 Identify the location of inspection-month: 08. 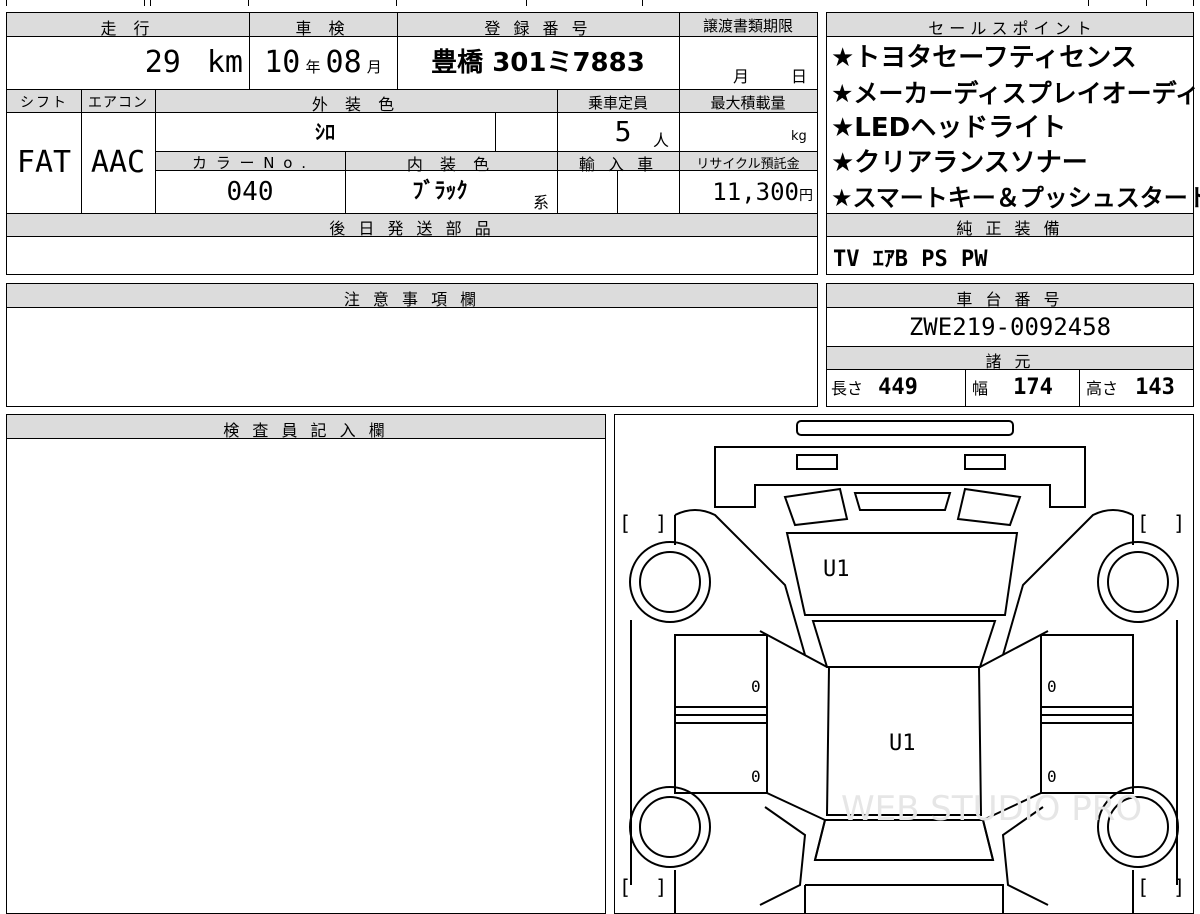
(343, 62).